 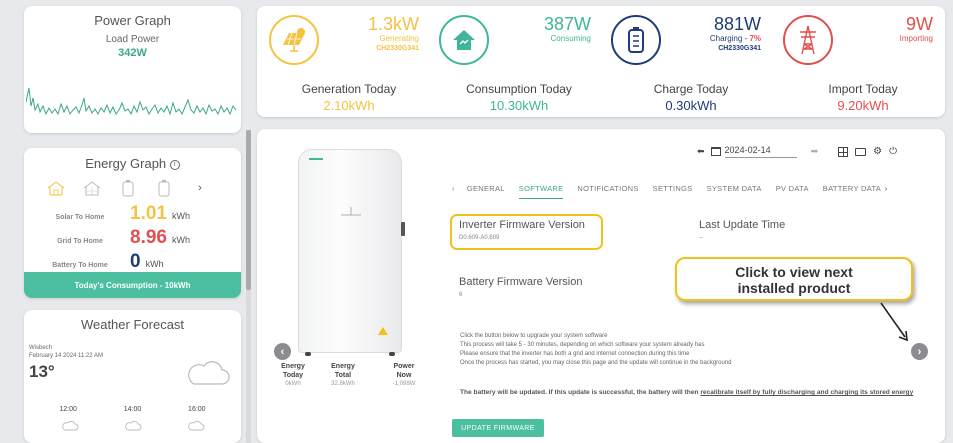 I want to click on scrollbar-thumb, so click(x=248, y=210).